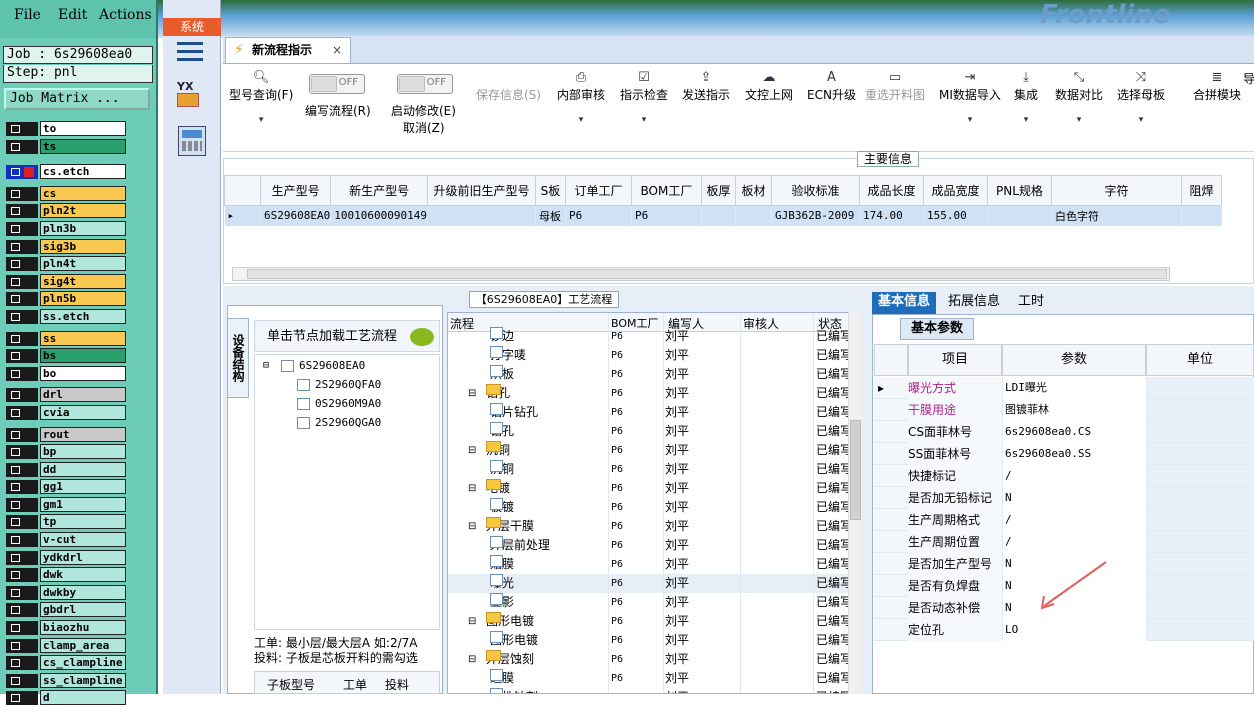 This screenshot has width=1254, height=707. Describe the element at coordinates (650, 659) in the screenshot. I see `process-row: 外层蚀刻 ⊟ P6 刘平 已编写` at that location.